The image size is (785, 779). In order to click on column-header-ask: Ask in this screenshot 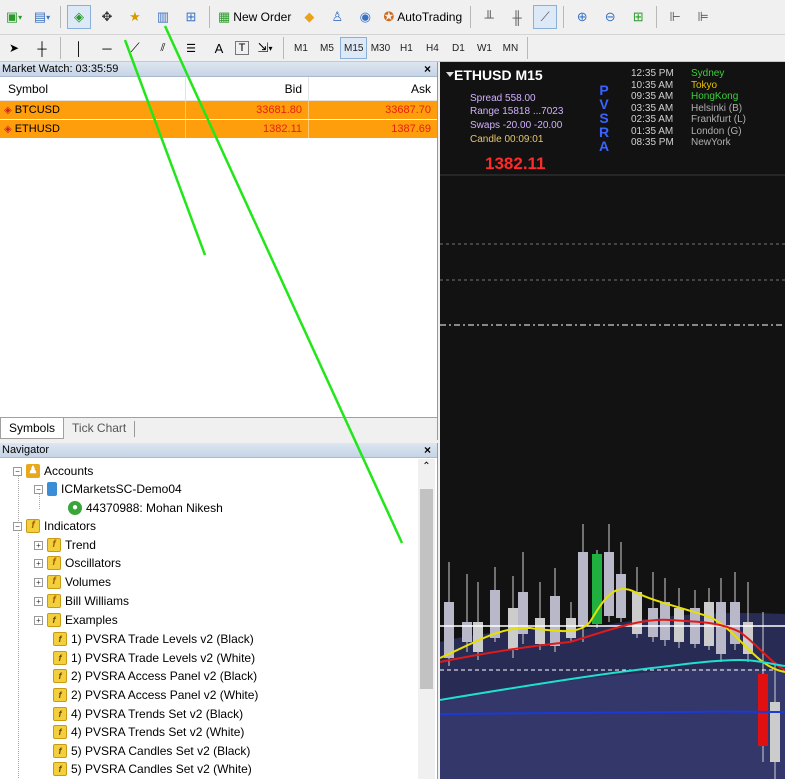, I will do `click(373, 89)`.